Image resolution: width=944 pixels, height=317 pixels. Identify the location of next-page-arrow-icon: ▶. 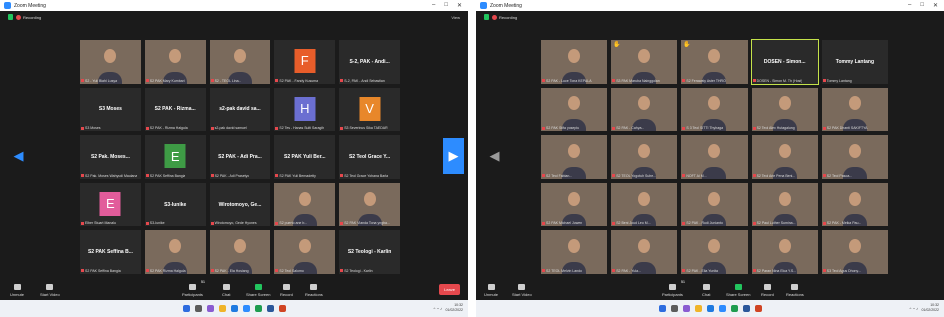
(453, 156).